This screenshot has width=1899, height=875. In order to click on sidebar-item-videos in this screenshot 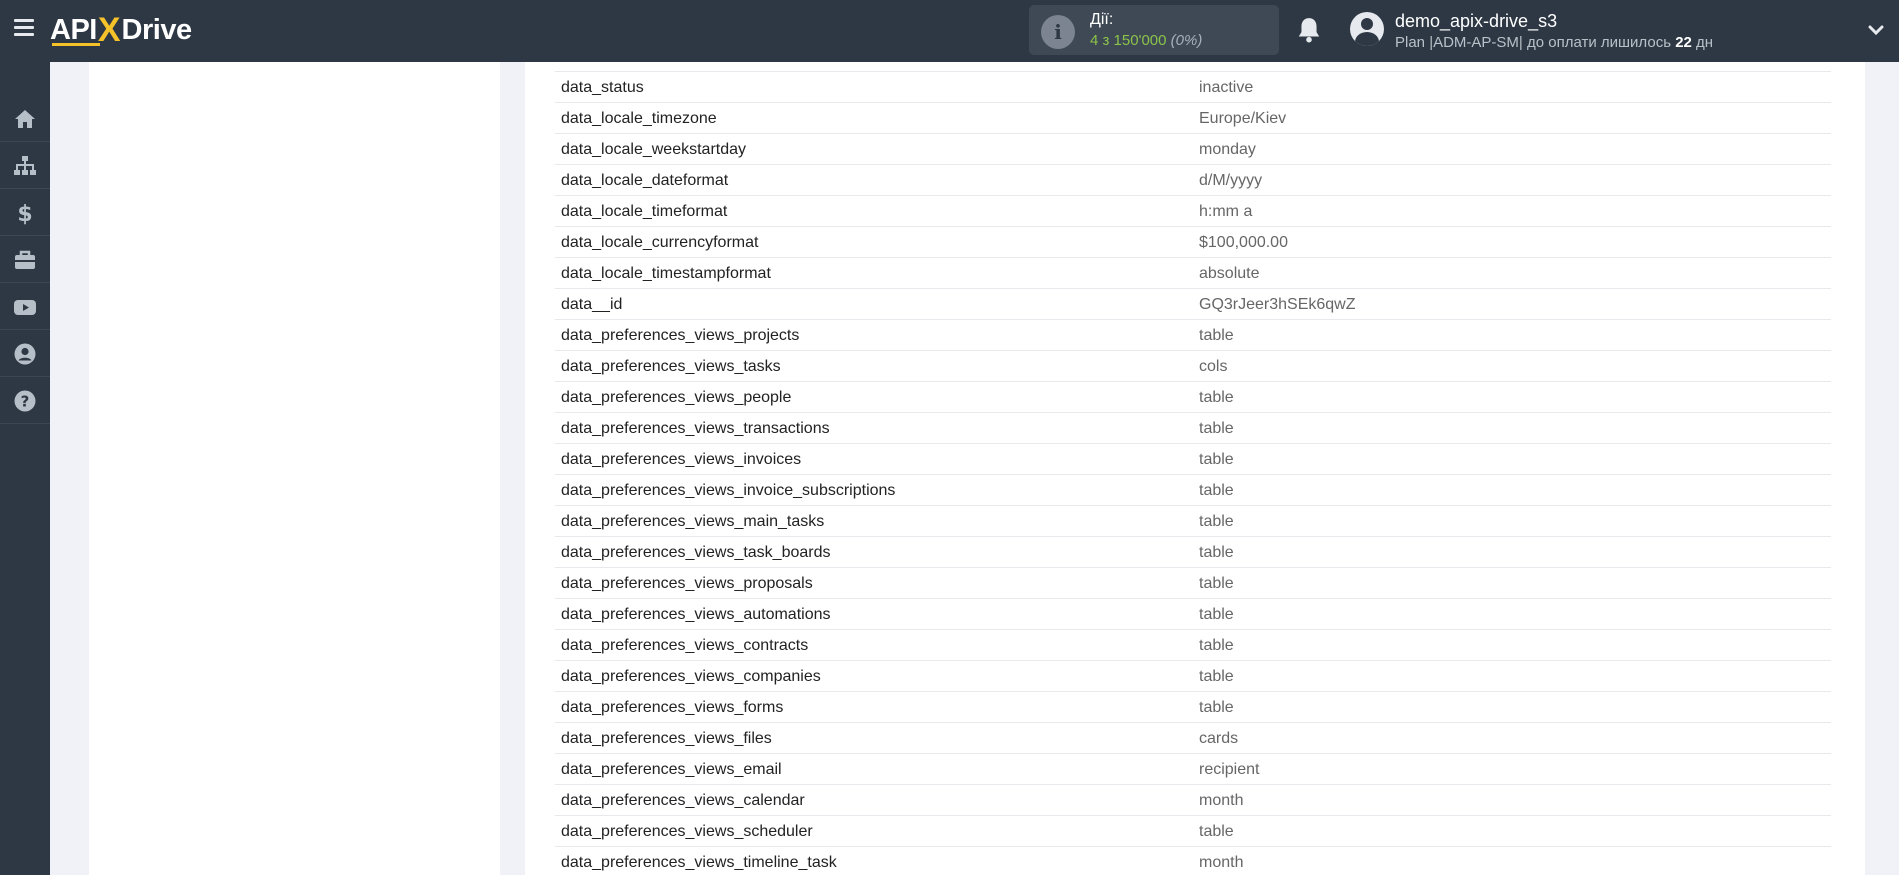, I will do `click(25, 307)`.